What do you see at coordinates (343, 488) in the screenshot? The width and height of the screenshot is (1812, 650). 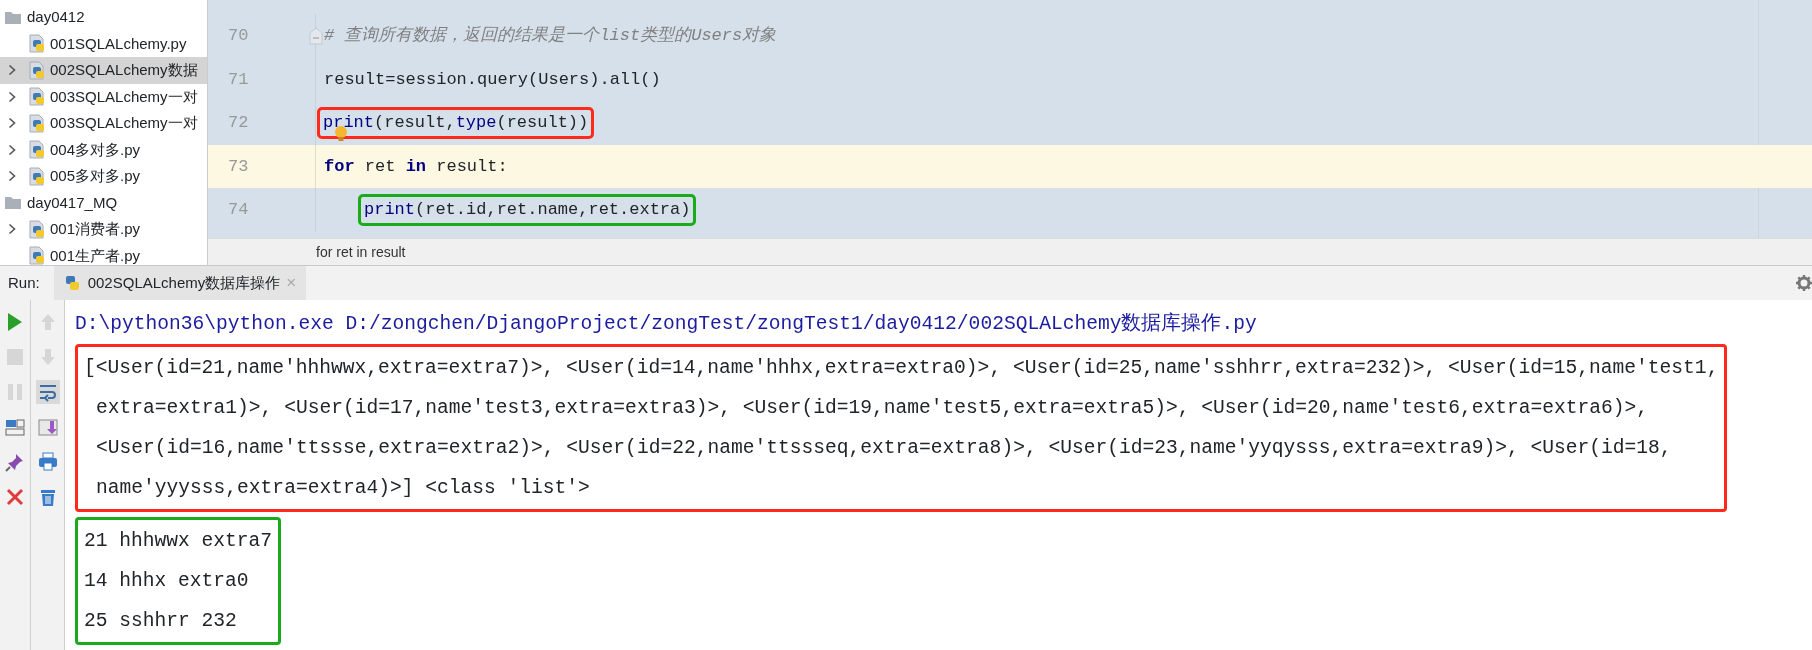 I see `console-line: name'yyysss,extra=extra4)>] <class 'list'>` at bounding box center [343, 488].